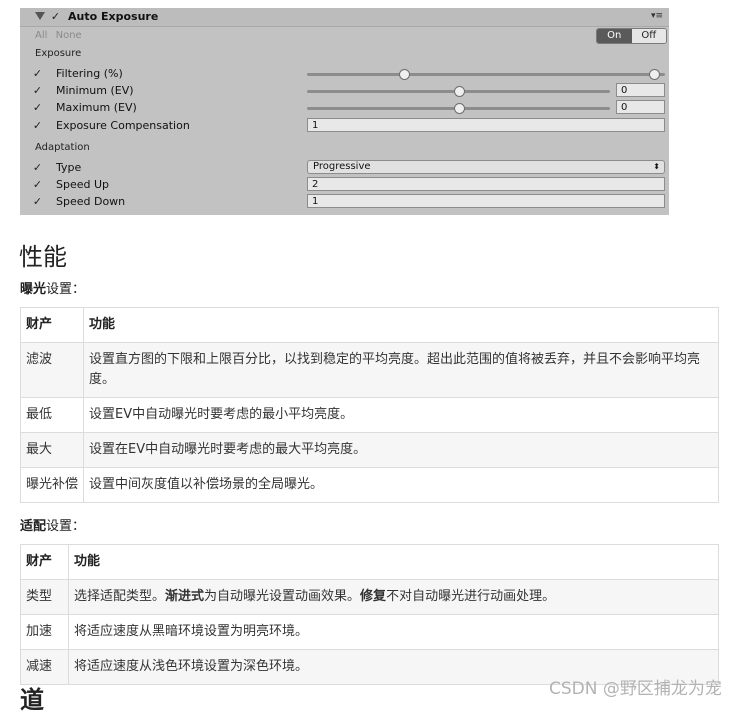 Image resolution: width=756 pixels, height=714 pixels. I want to click on maximum-label: Maximum (EV), so click(96, 107).